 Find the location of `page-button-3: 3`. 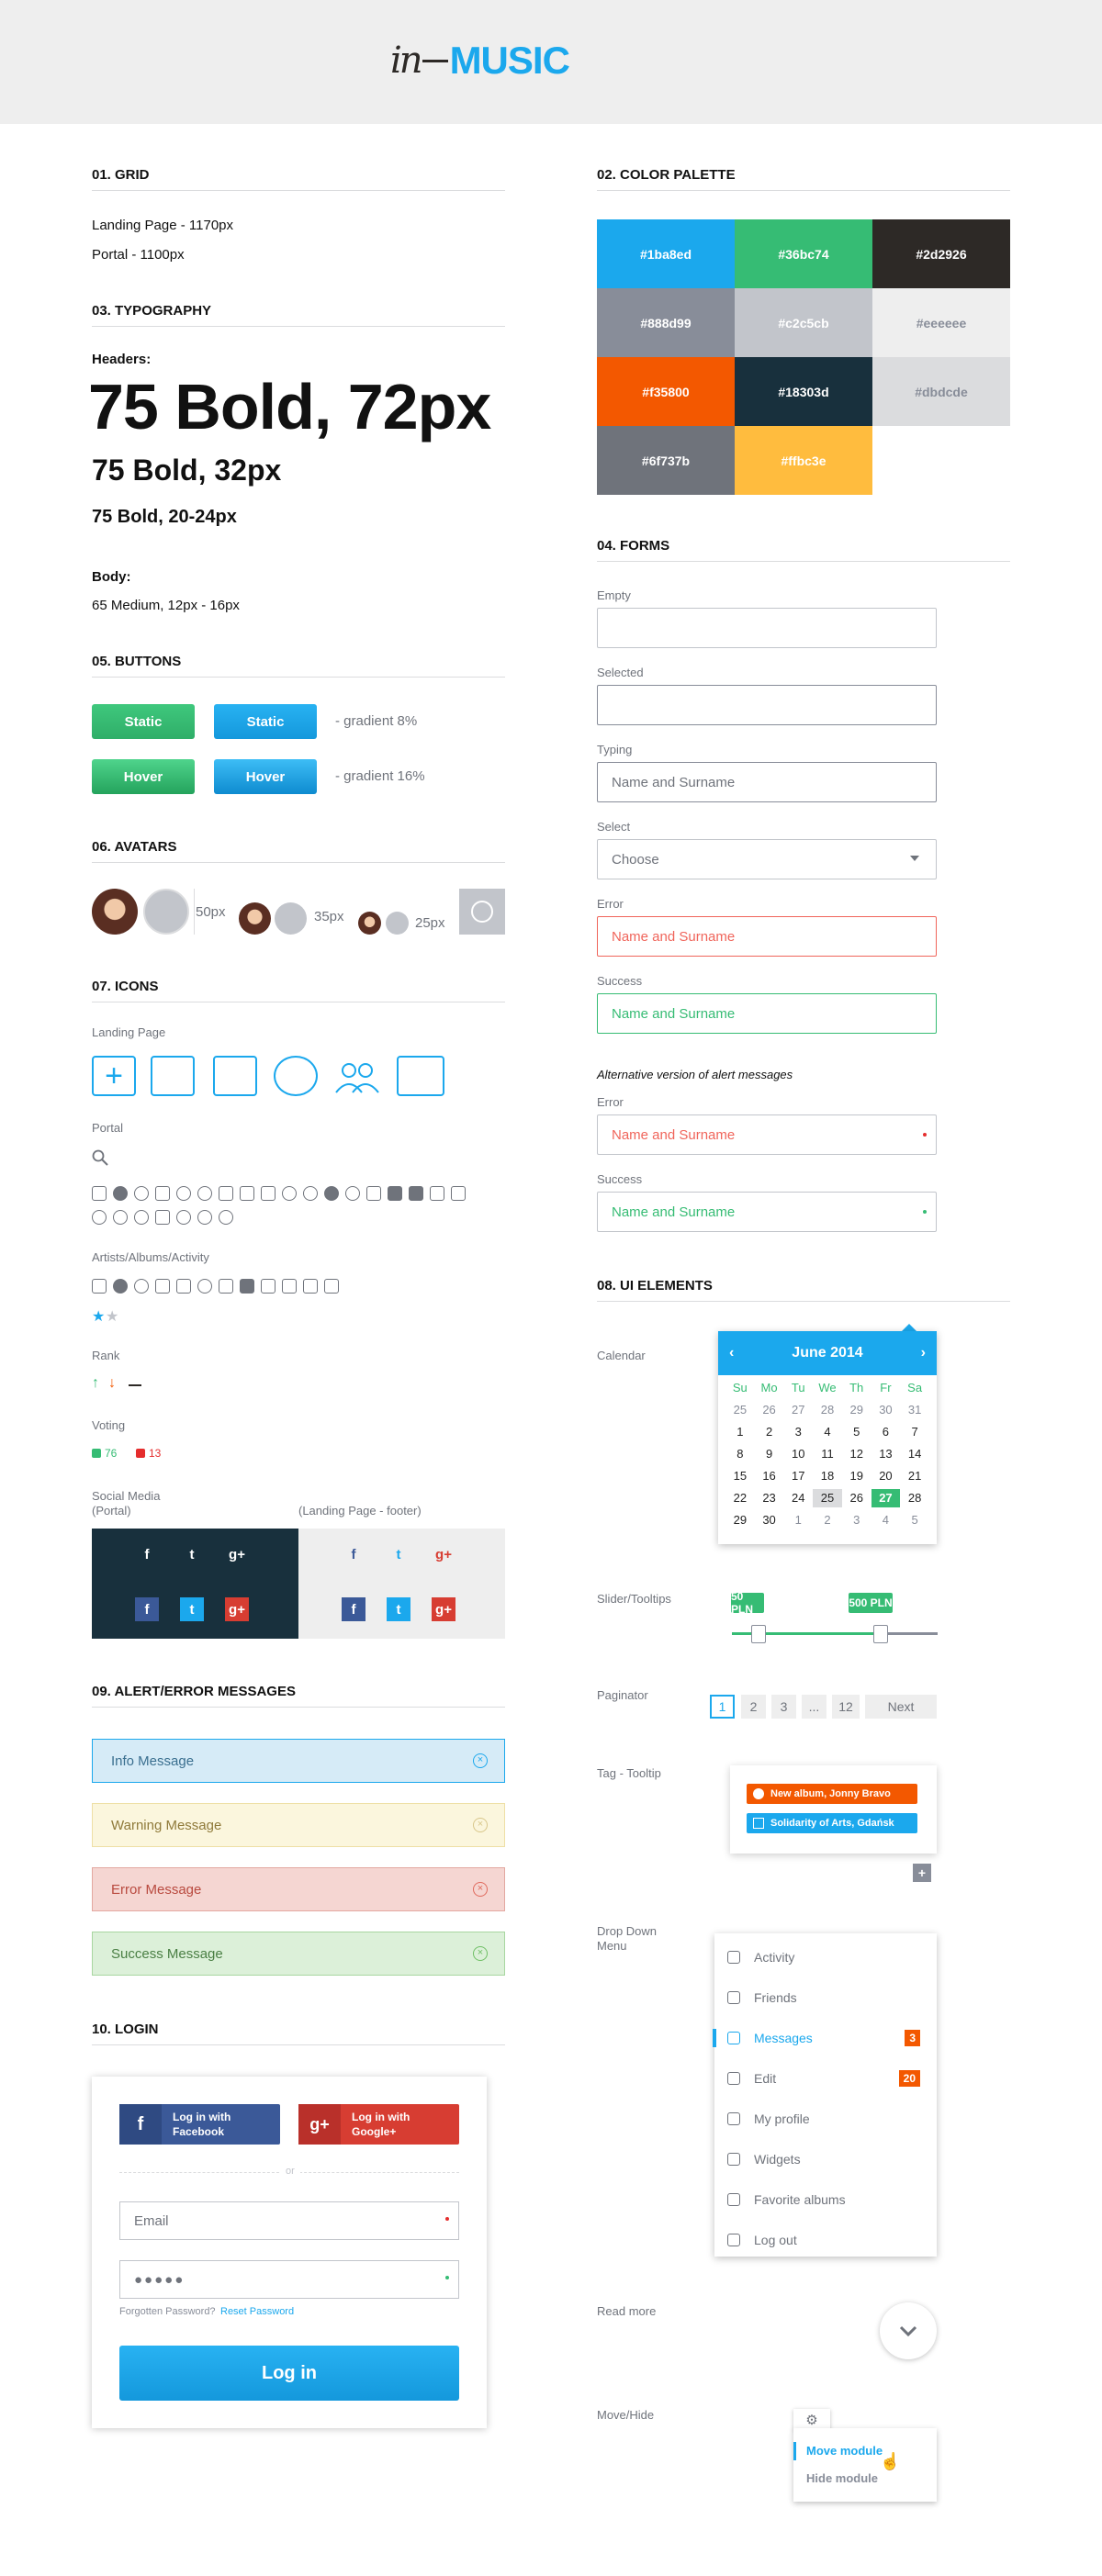

page-button-3: 3 is located at coordinates (783, 1707).